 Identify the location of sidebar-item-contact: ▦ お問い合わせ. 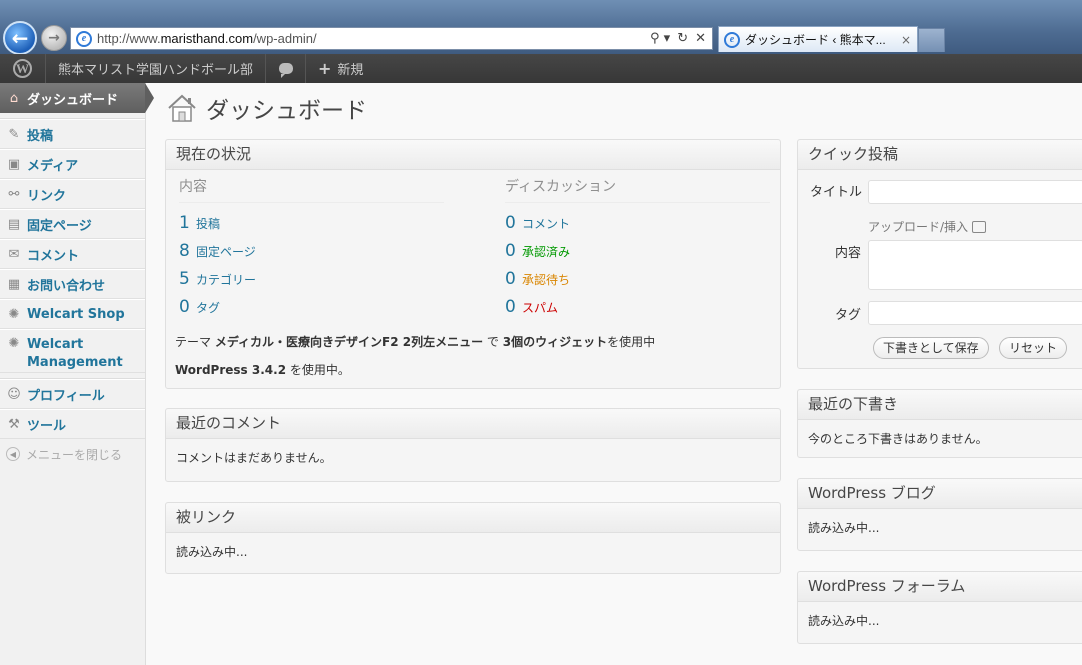
(72, 284).